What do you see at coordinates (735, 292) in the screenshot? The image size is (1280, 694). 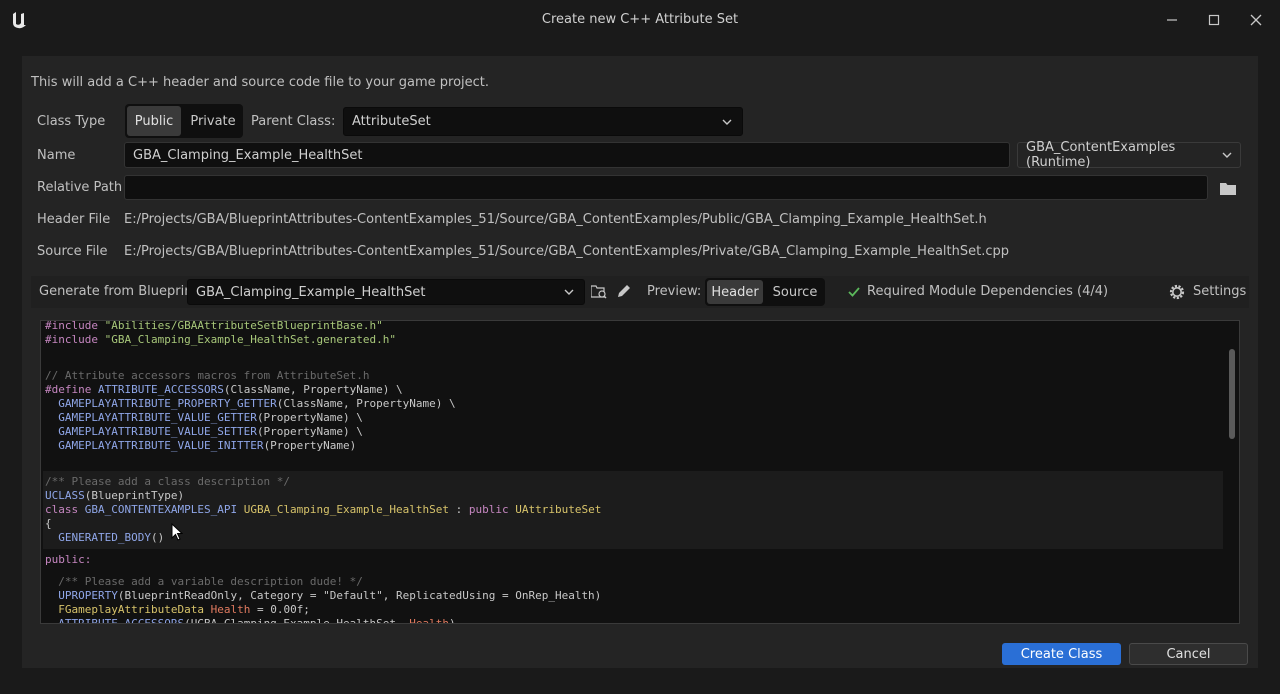 I see `preview-header-button: Header` at bounding box center [735, 292].